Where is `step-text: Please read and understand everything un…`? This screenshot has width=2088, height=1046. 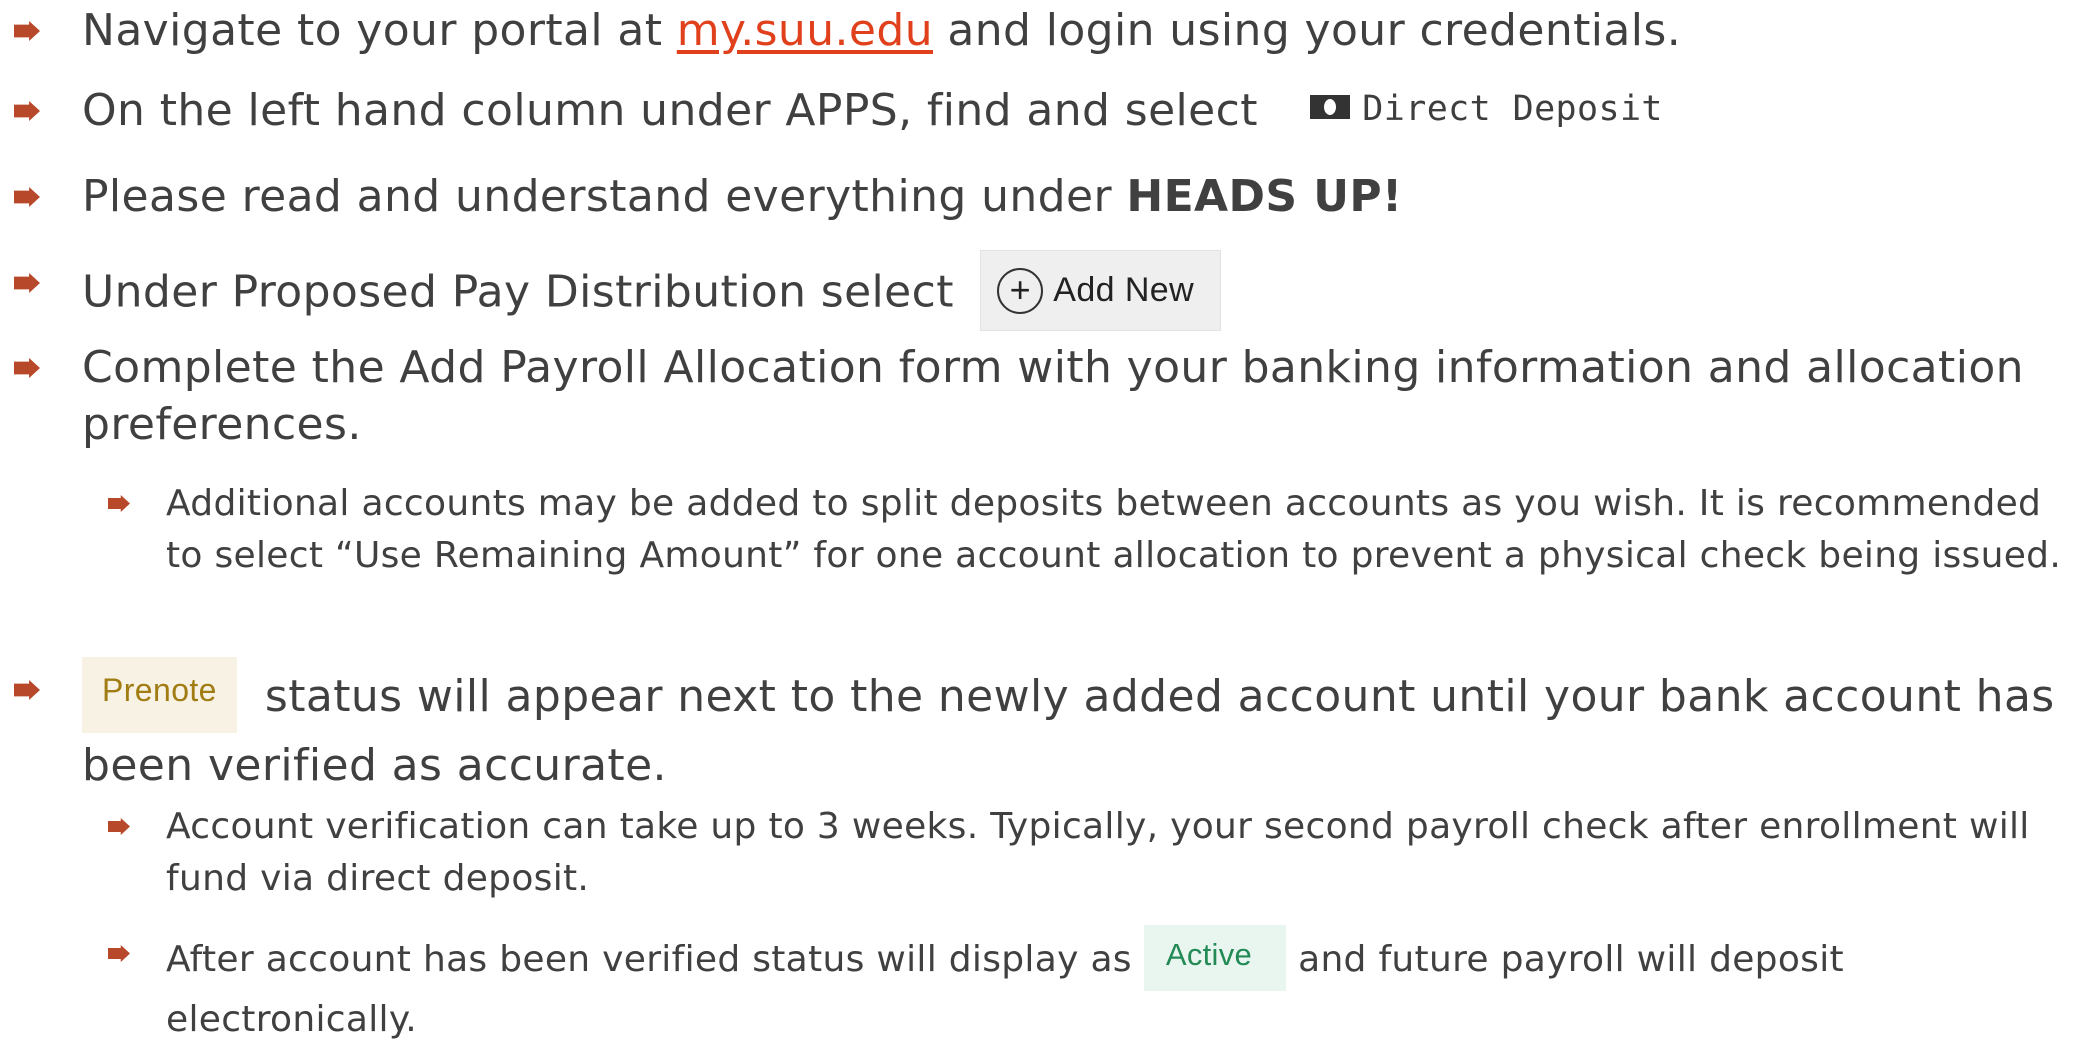 step-text: Please read and understand everything un… is located at coordinates (604, 196).